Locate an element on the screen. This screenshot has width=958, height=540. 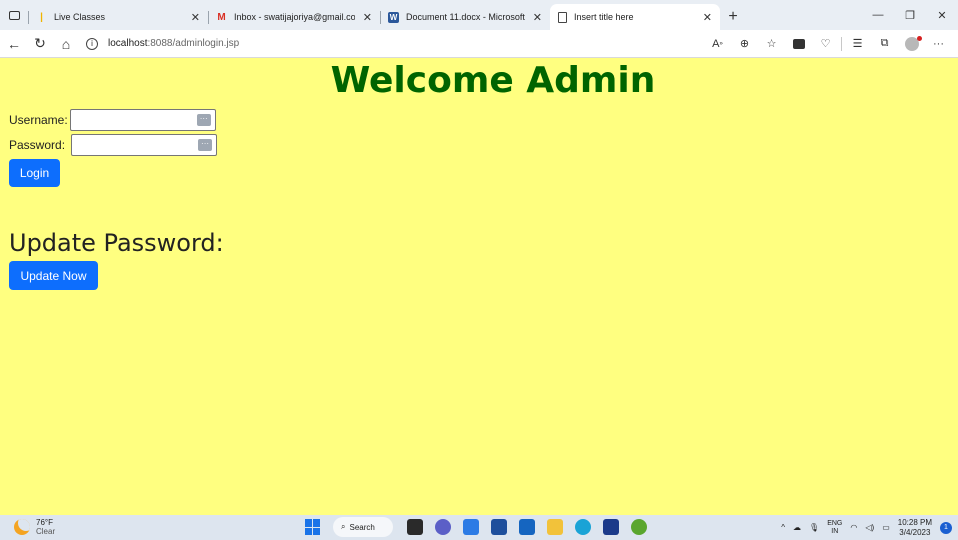
profile-button is located at coordinates (911, 44).